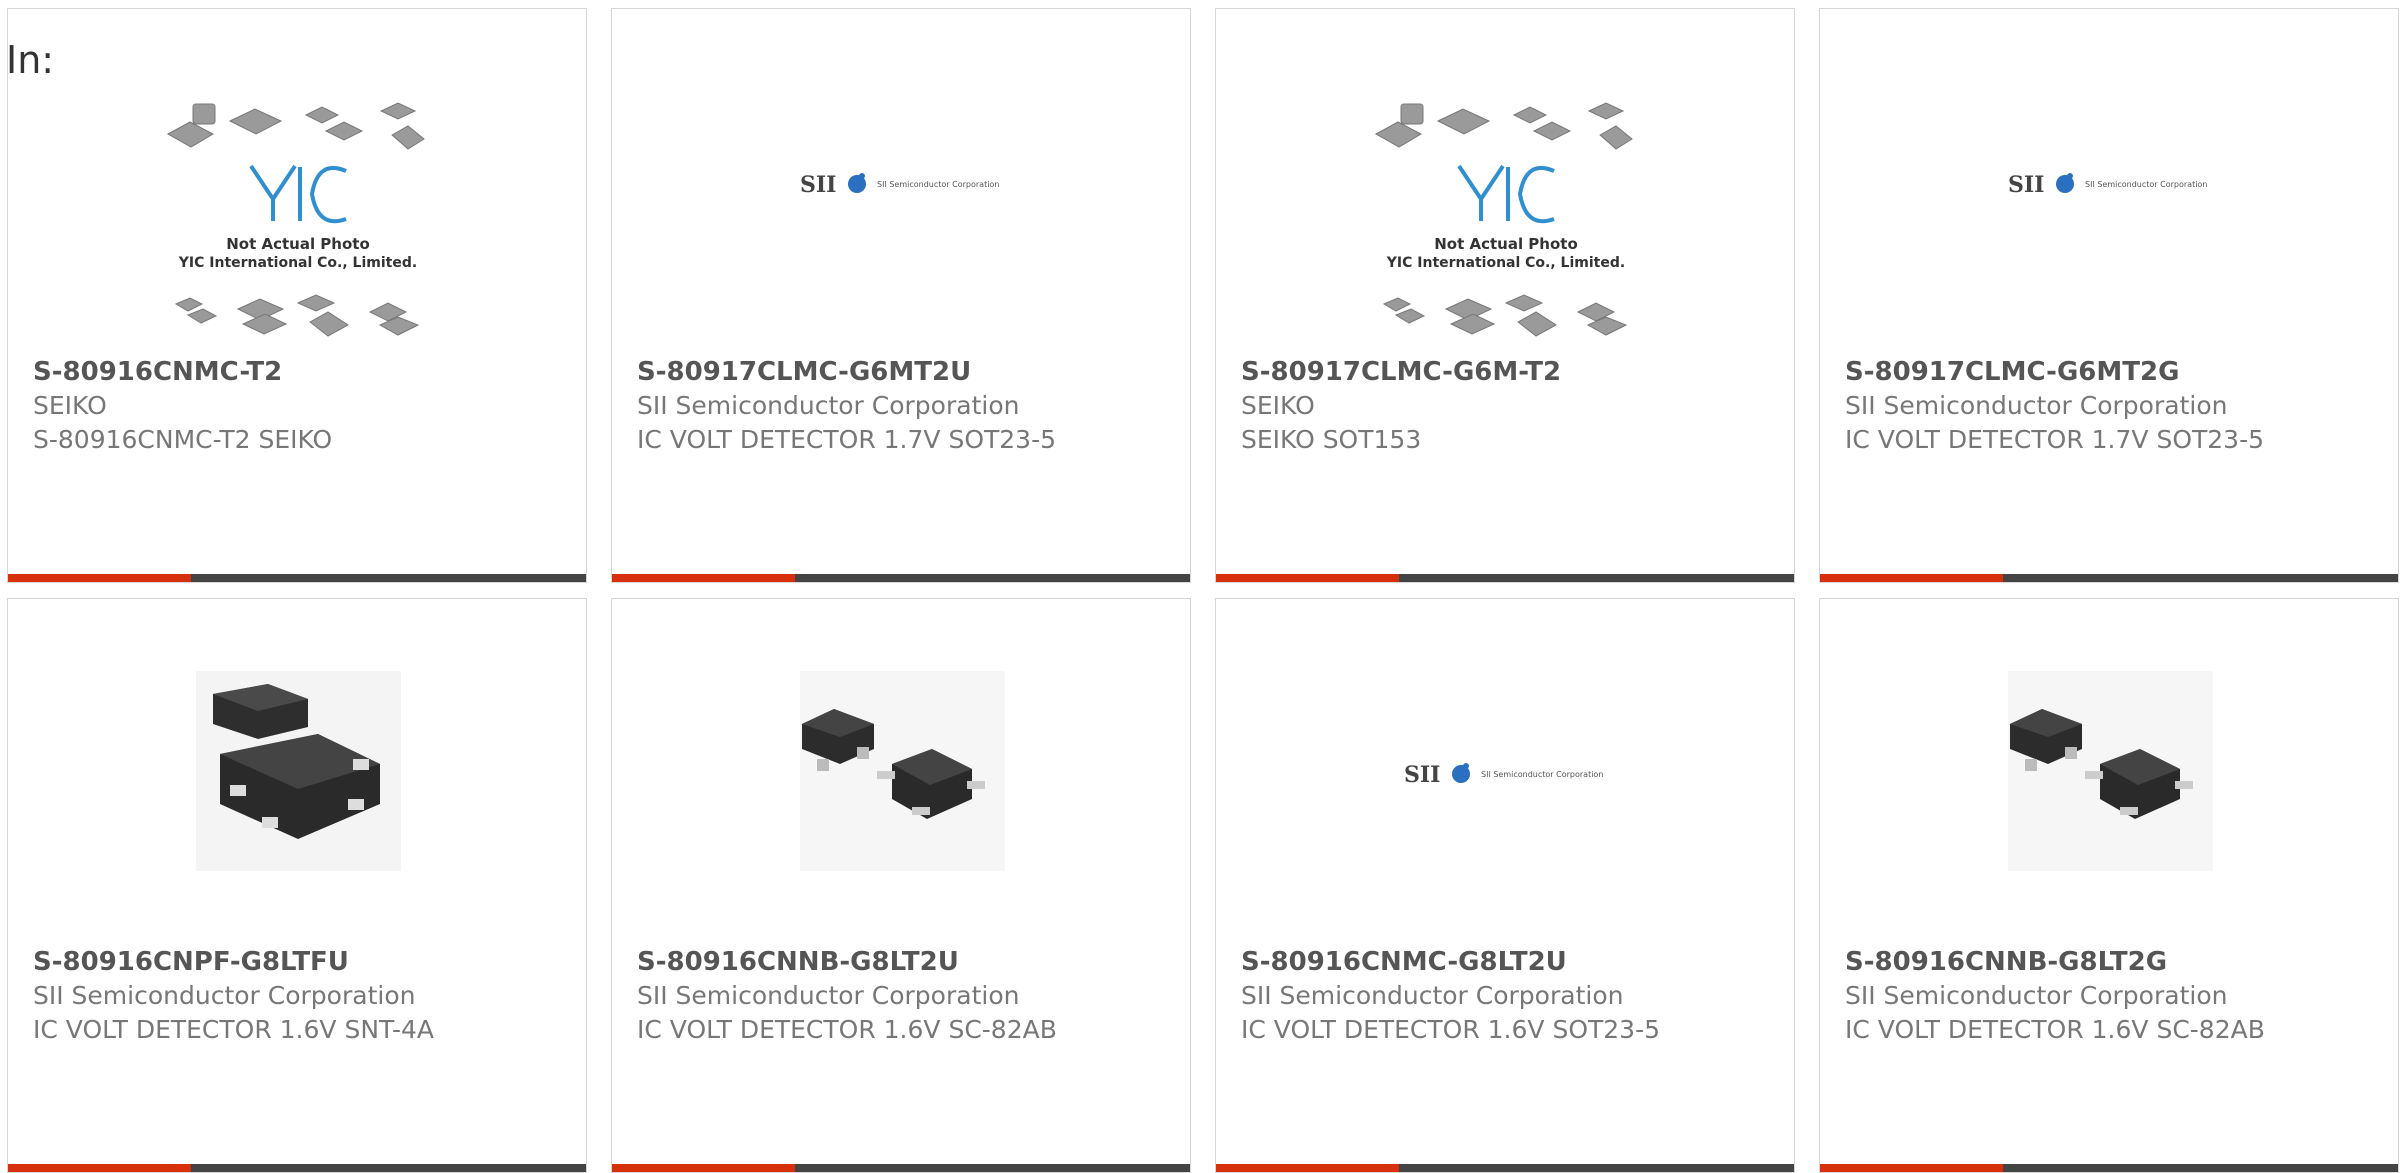 The image size is (2400, 1173). What do you see at coordinates (183, 439) in the screenshot?
I see `description: S-80916CNMC-T2 SEIKO` at bounding box center [183, 439].